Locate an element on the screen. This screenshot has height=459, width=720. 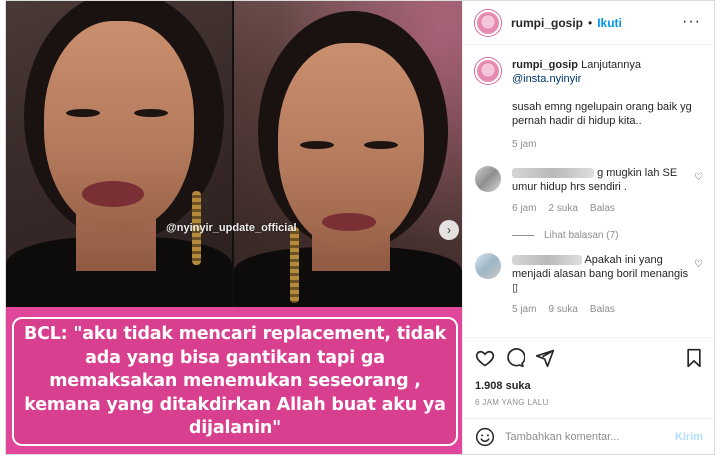
more-options-icon: ··· is located at coordinates (691, 22).